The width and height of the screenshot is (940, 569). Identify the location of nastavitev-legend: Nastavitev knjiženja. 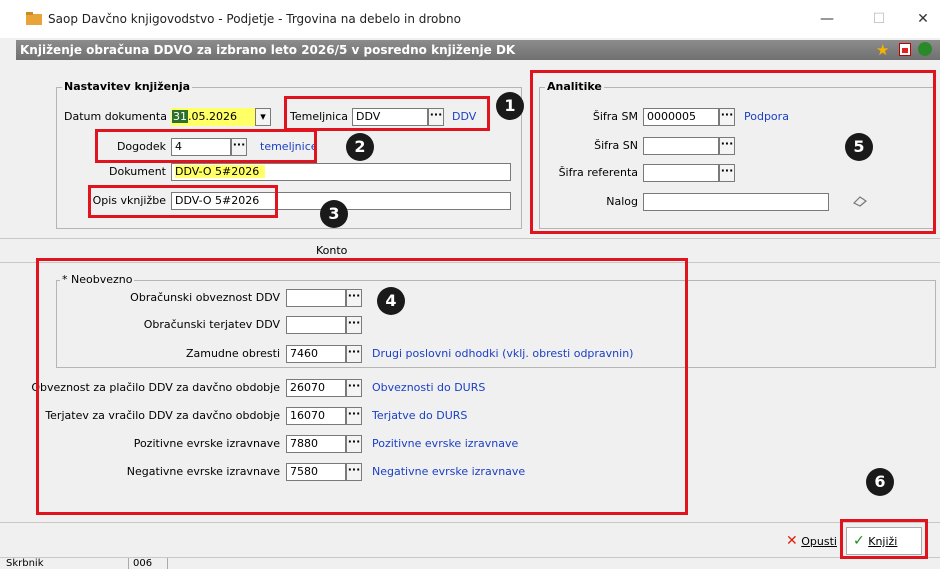
(127, 86).